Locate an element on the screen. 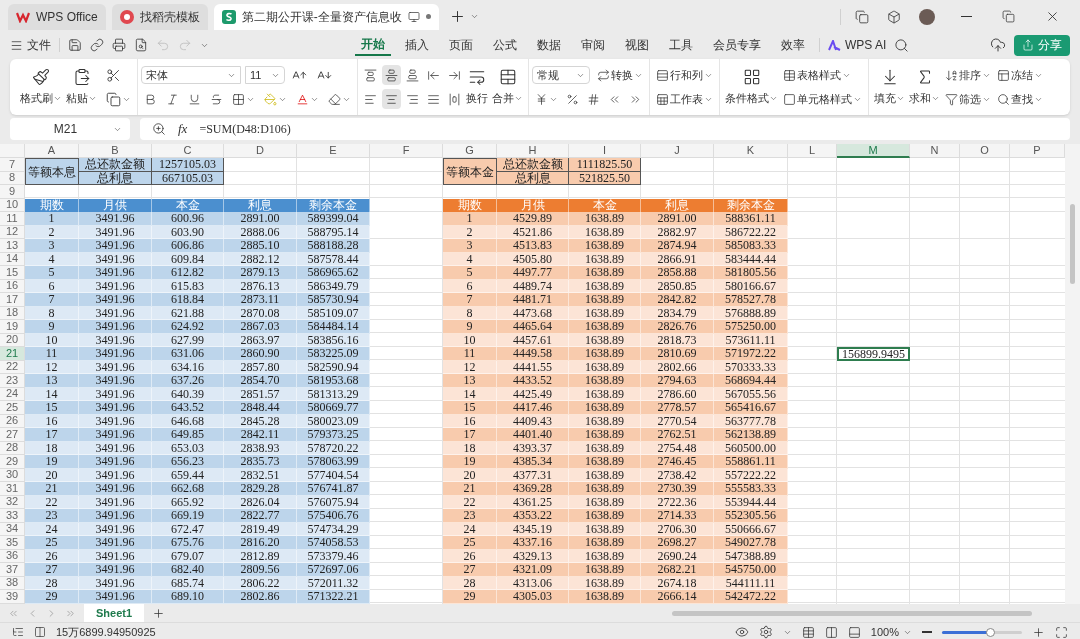 The width and height of the screenshot is (1080, 639). outdent-icon is located at coordinates (433, 75).